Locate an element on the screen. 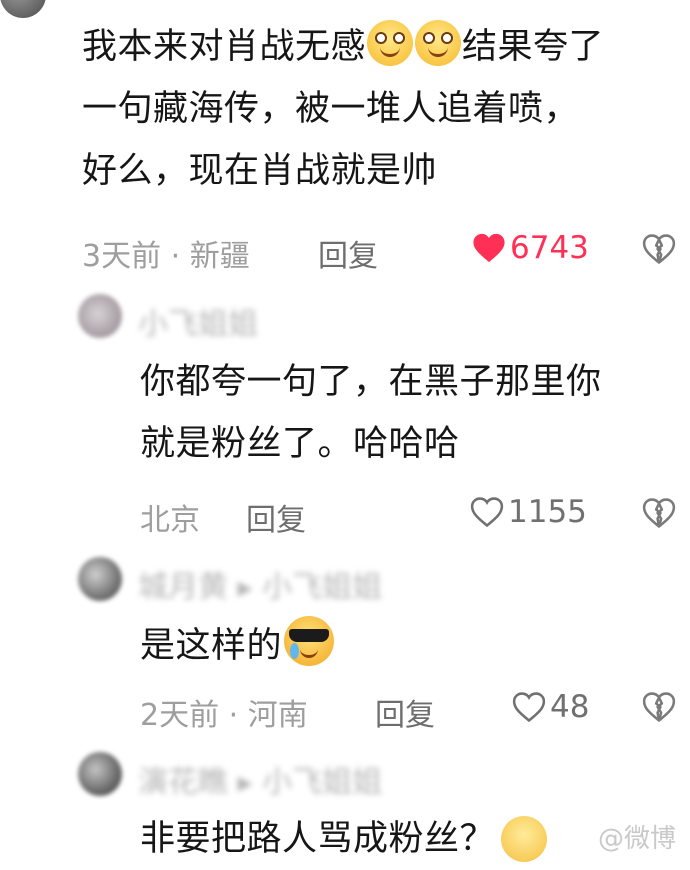  comment-text-line: 结果夸了 is located at coordinates (533, 47).